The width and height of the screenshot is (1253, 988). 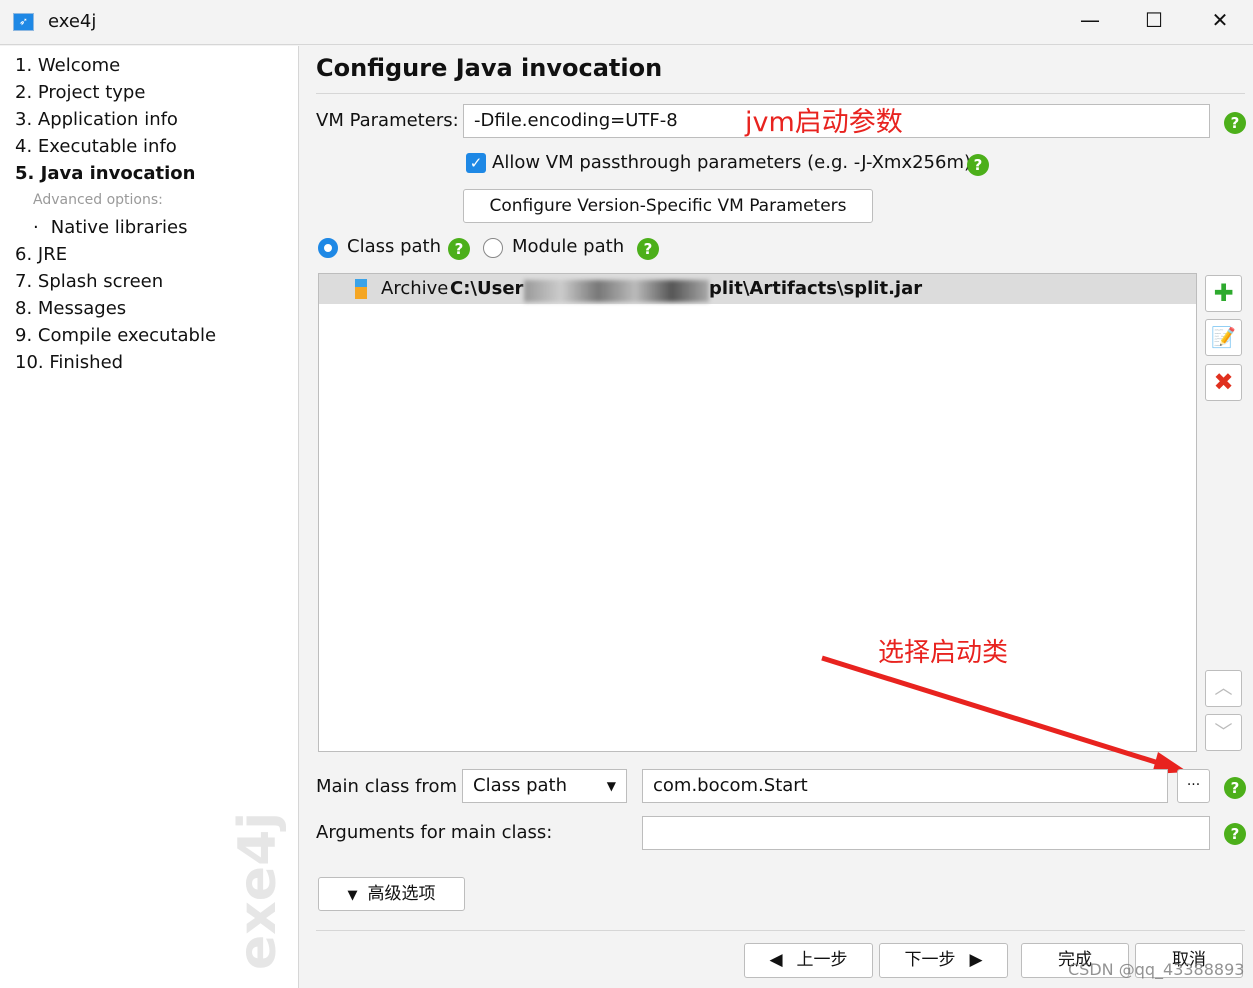 I want to click on csdn-watermark: CSDN @qq_43388893, so click(x=1156, y=969).